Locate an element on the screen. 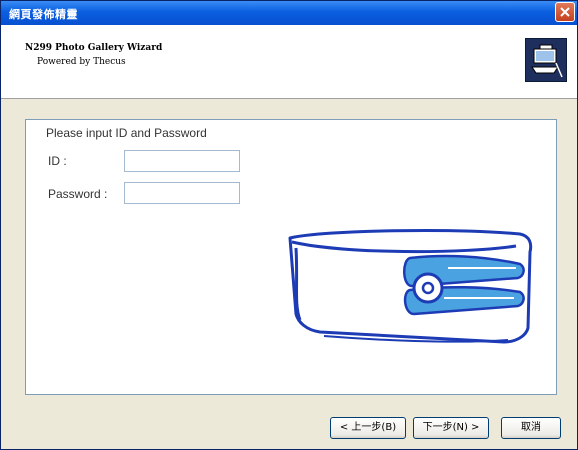 Image resolution: width=578 pixels, height=450 pixels. wizard-network-icon is located at coordinates (546, 60).